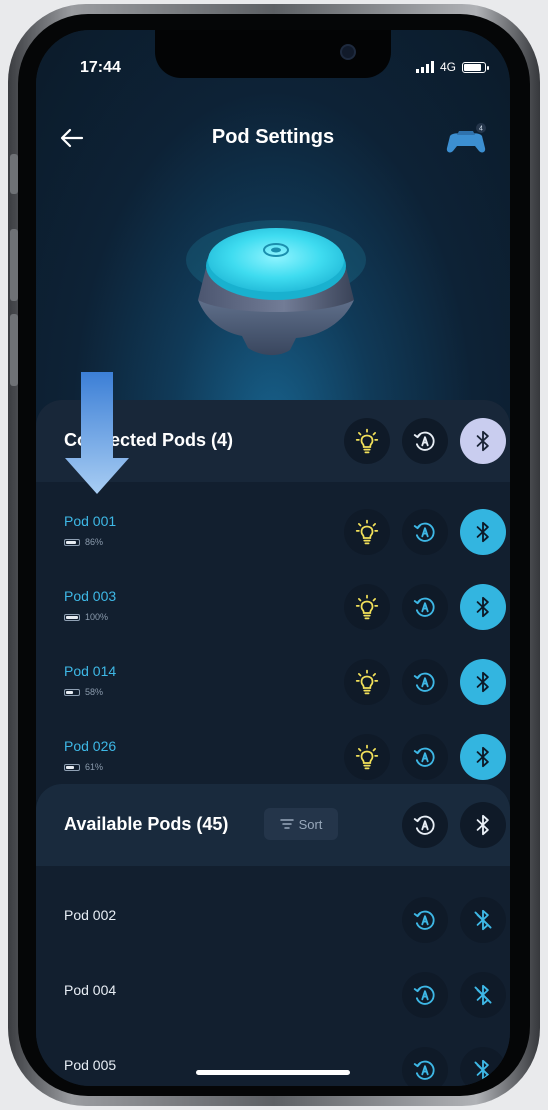  What do you see at coordinates (90, 1065) in the screenshot?
I see `pod-name: Pod 005` at bounding box center [90, 1065].